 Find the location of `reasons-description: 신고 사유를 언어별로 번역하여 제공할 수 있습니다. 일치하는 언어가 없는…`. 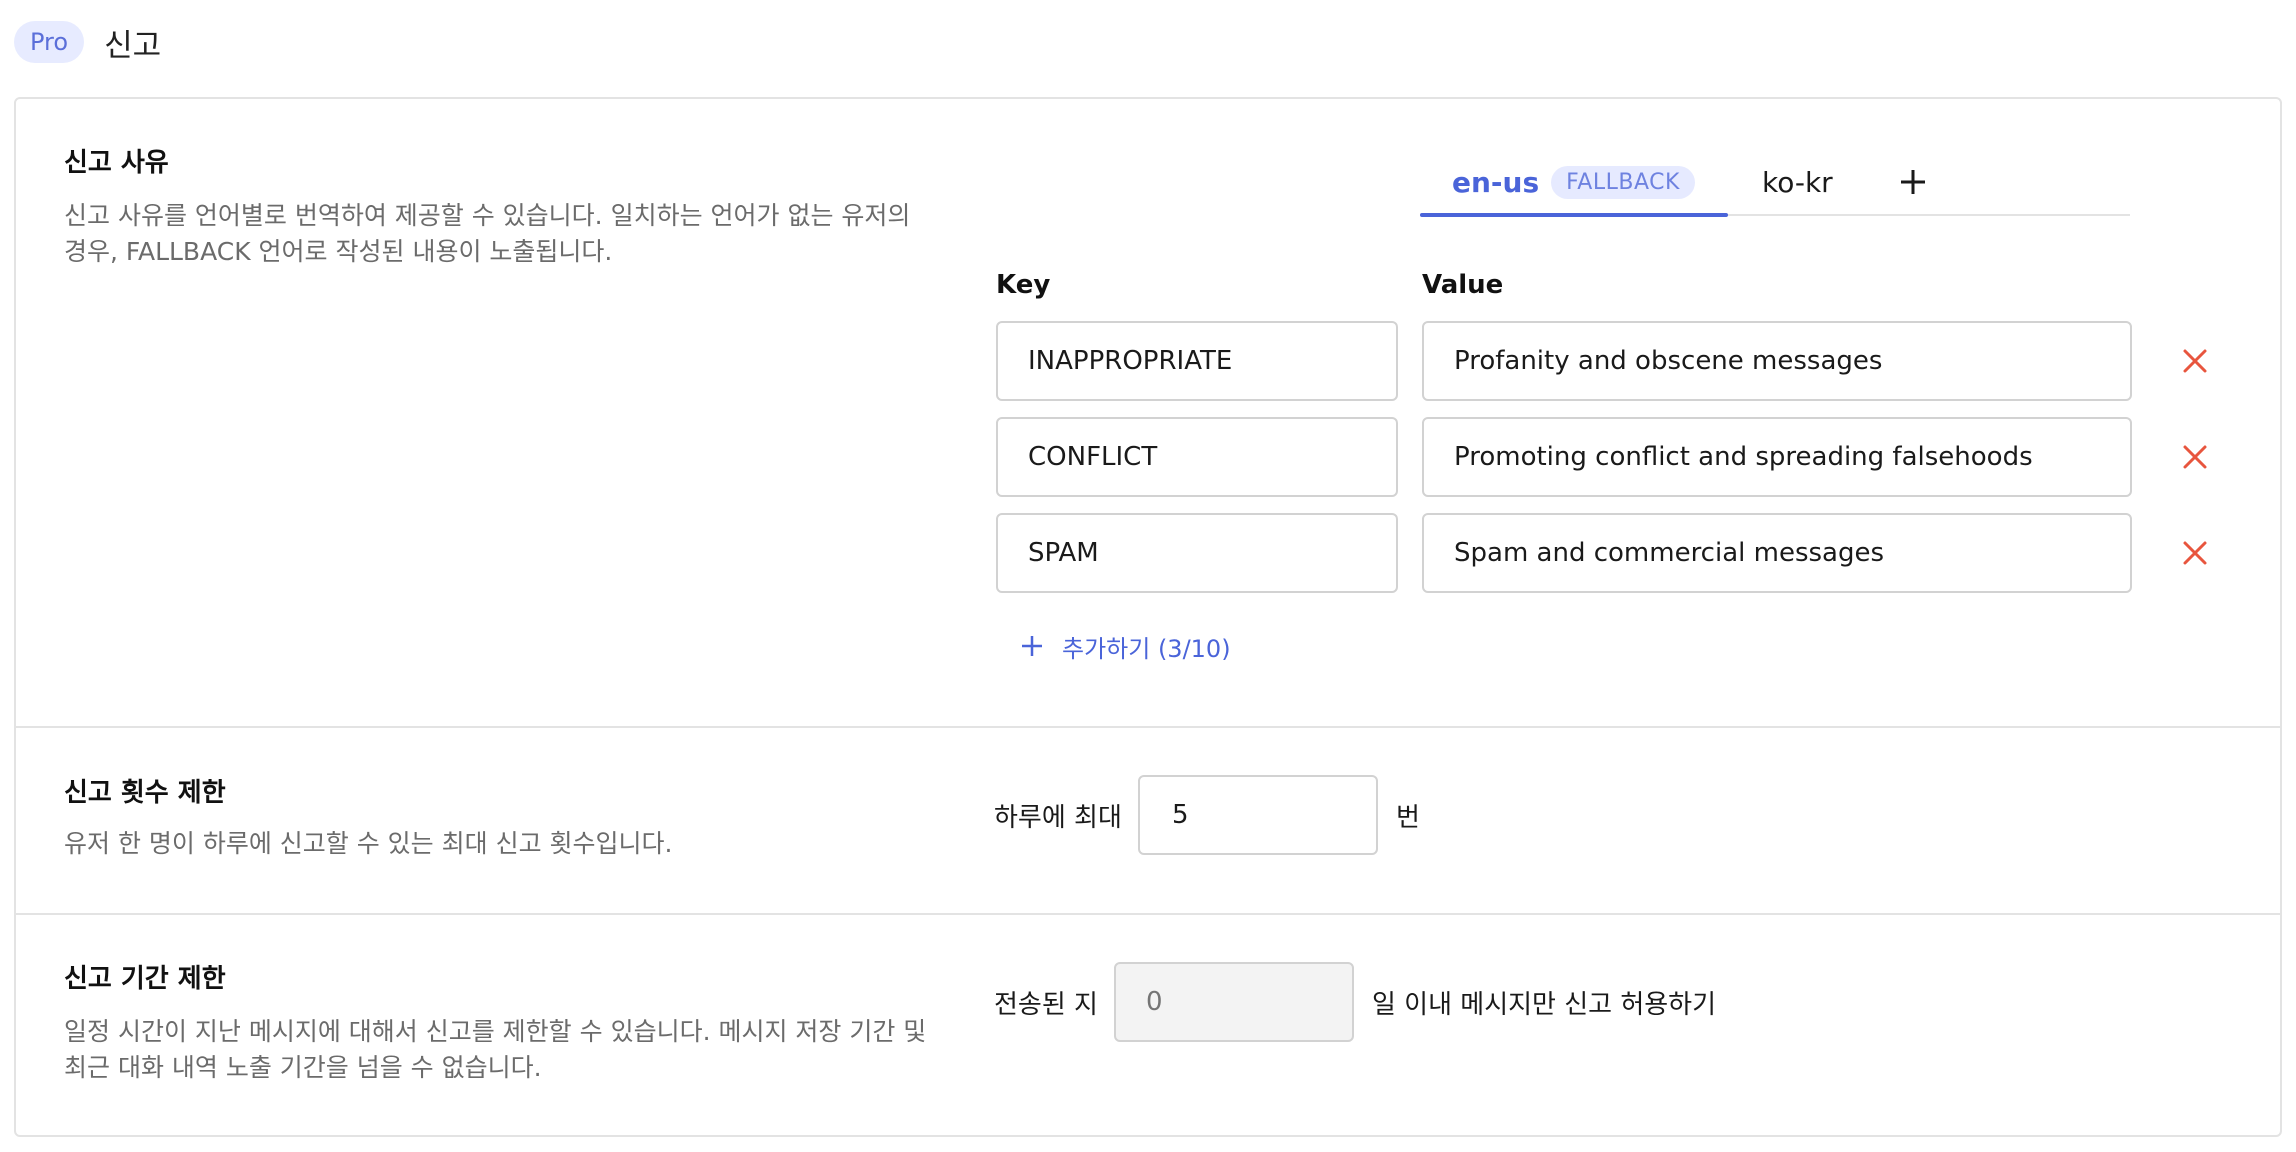

reasons-description: 신고 사유를 언어별로 번역하여 제공할 수 있습니다. 일치하는 언어가 없는… is located at coordinates (487, 233).